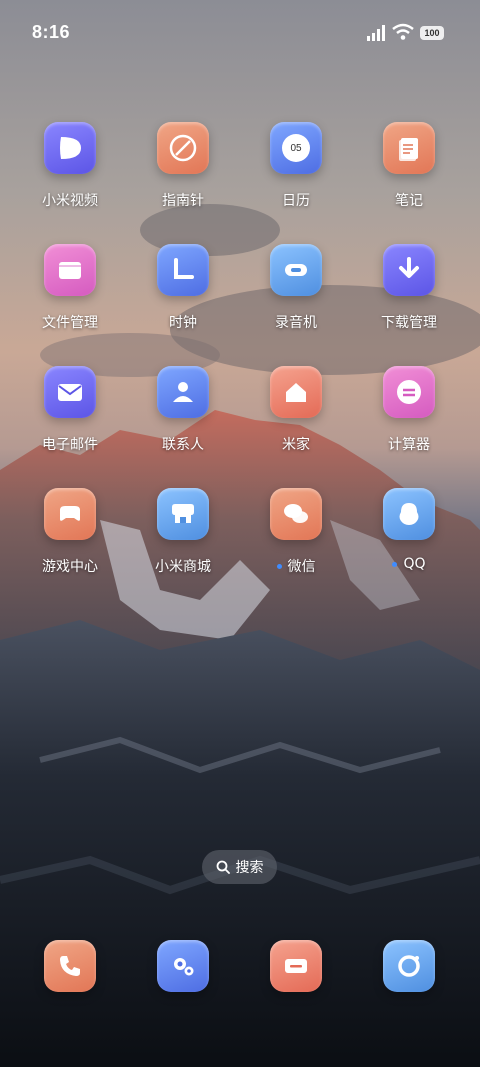  What do you see at coordinates (223, 867) in the screenshot?
I see `search-icon` at bounding box center [223, 867].